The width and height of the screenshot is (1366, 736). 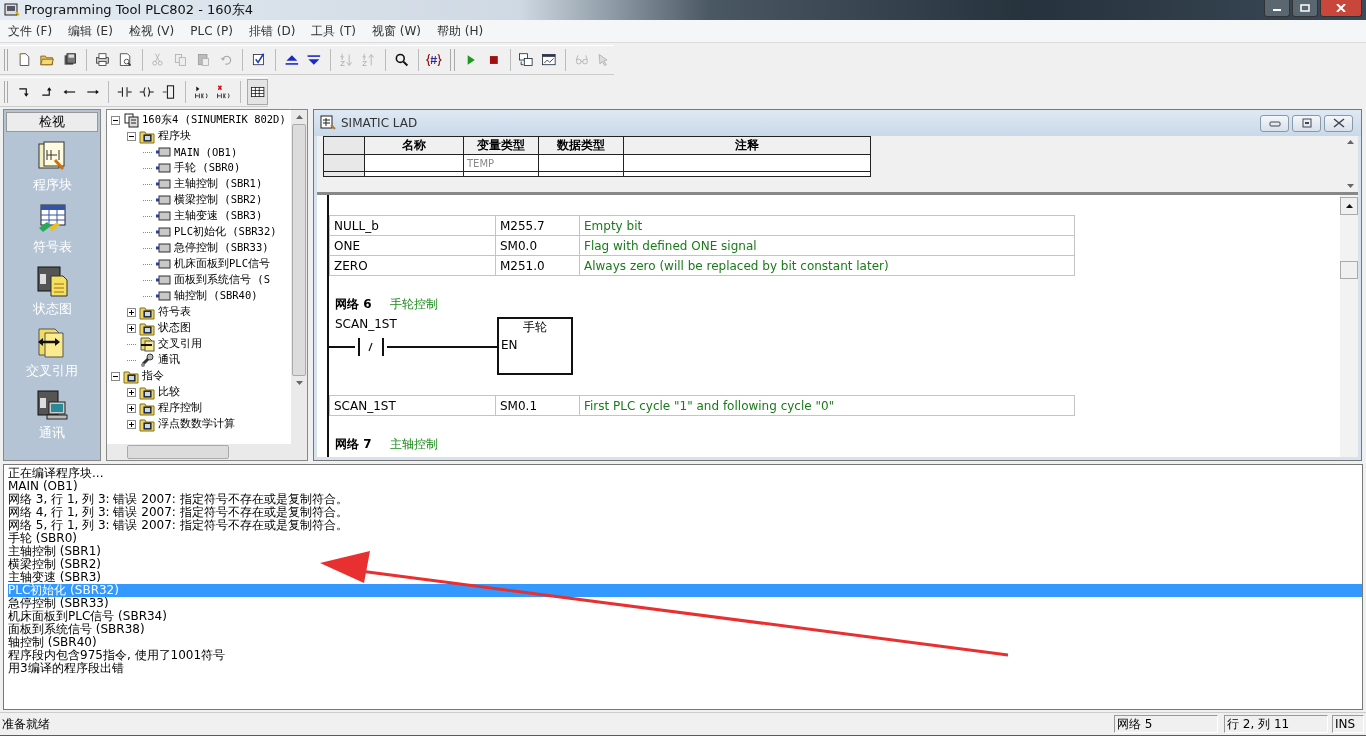 I want to click on horizontal-scrollbar, so click(x=207, y=452).